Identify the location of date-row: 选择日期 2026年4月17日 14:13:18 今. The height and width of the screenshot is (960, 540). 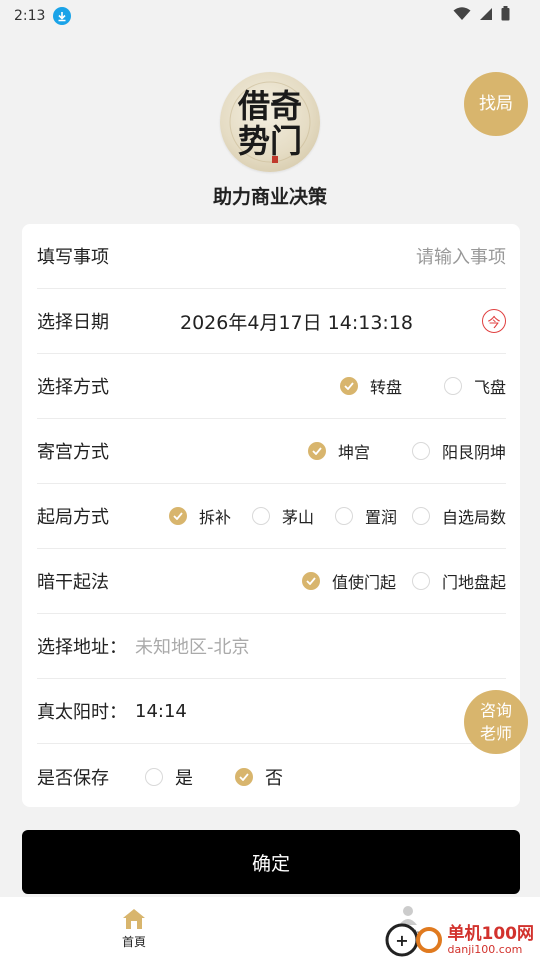
(271, 321).